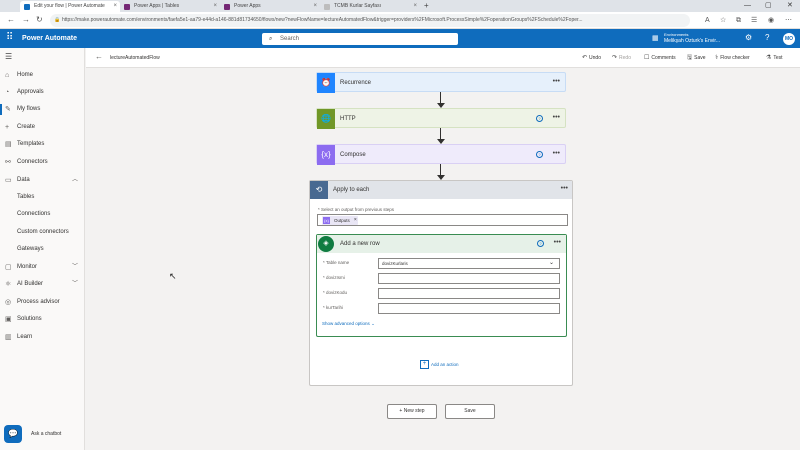  I want to click on page-favicon-icon, so click(327, 7).